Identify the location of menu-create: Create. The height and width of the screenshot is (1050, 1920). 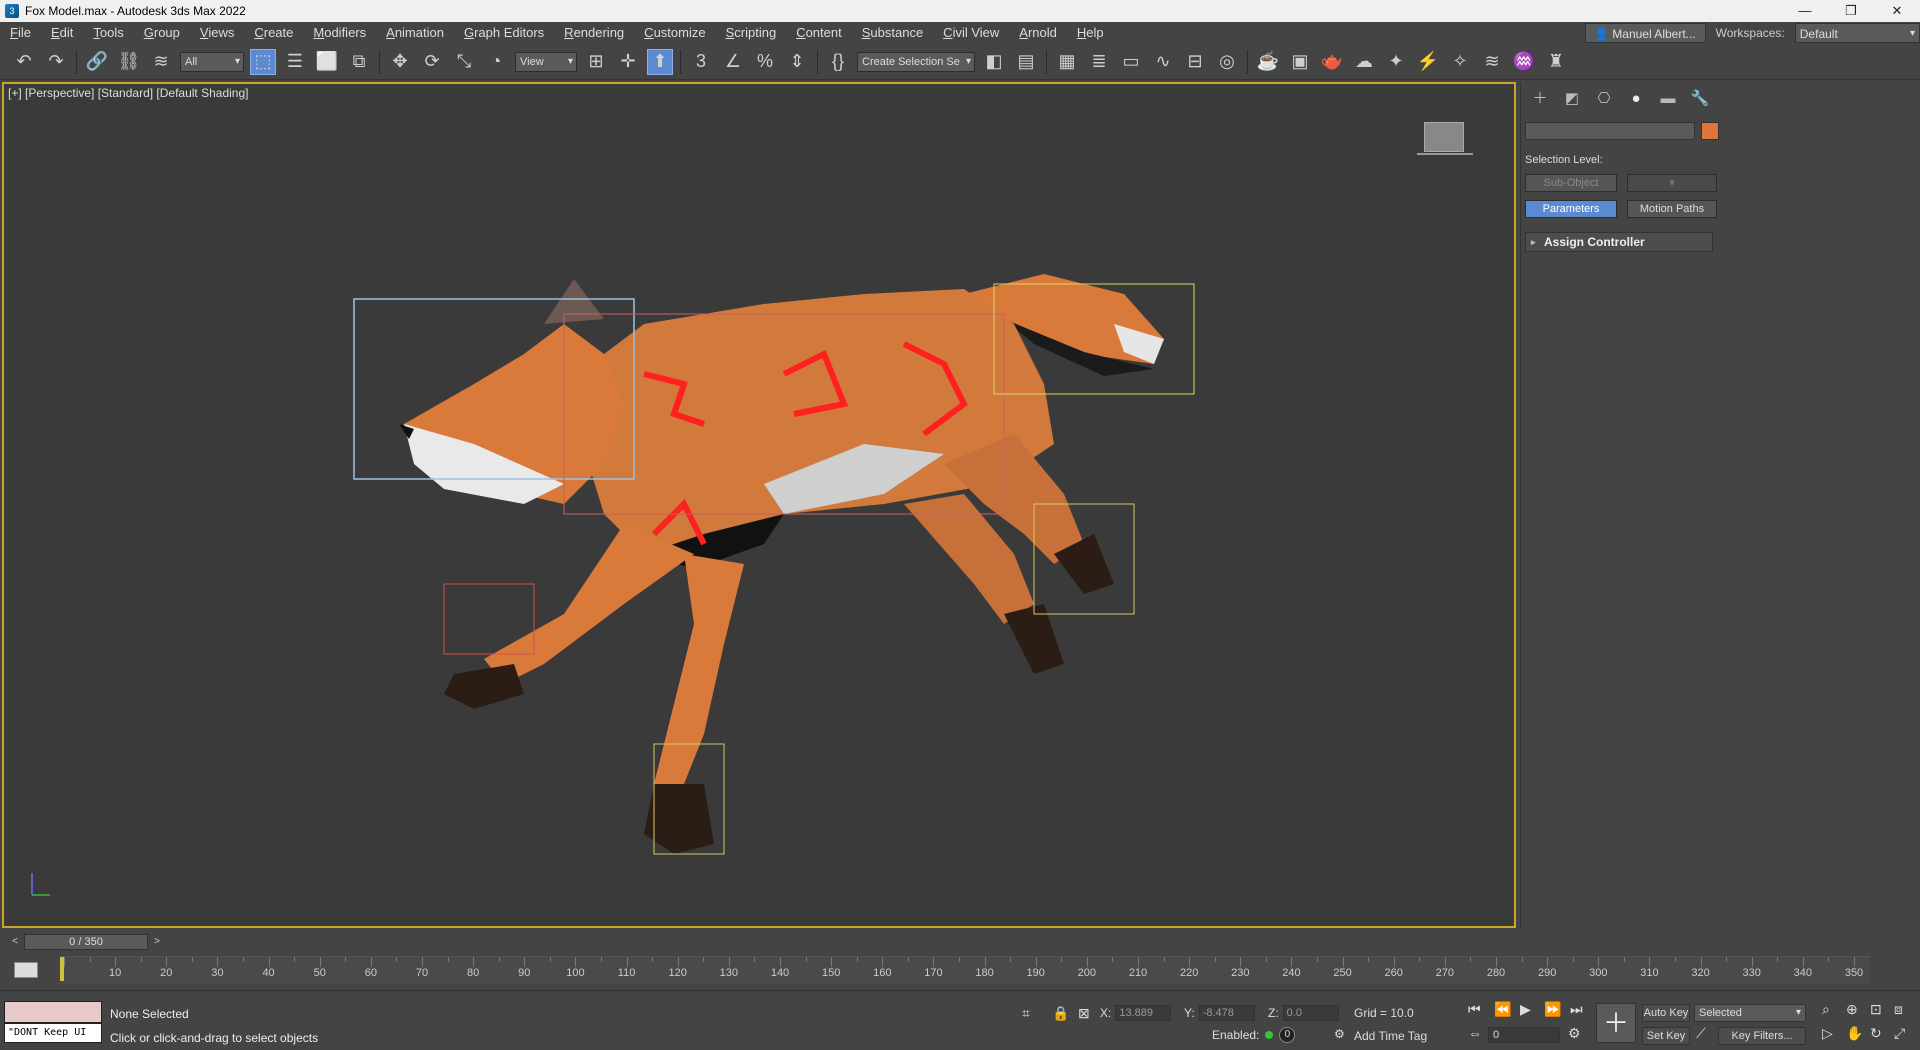
(273, 33).